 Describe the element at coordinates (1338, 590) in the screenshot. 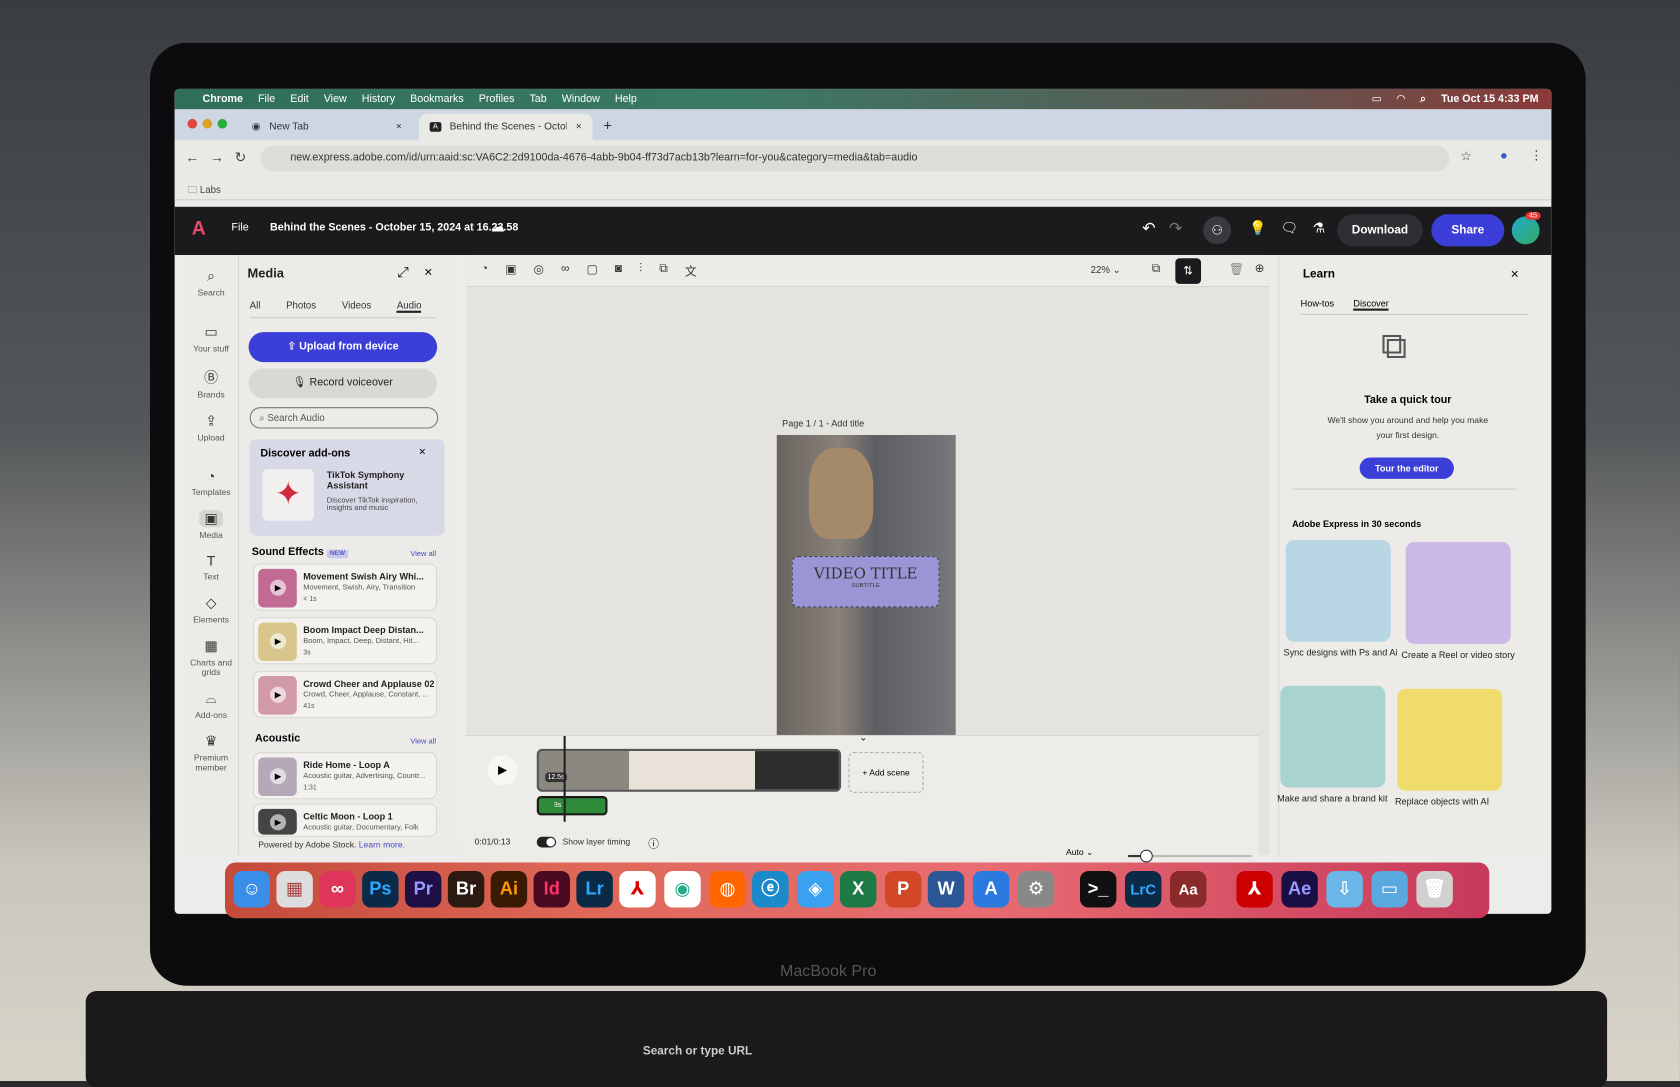

I see `learn-card-sync` at that location.